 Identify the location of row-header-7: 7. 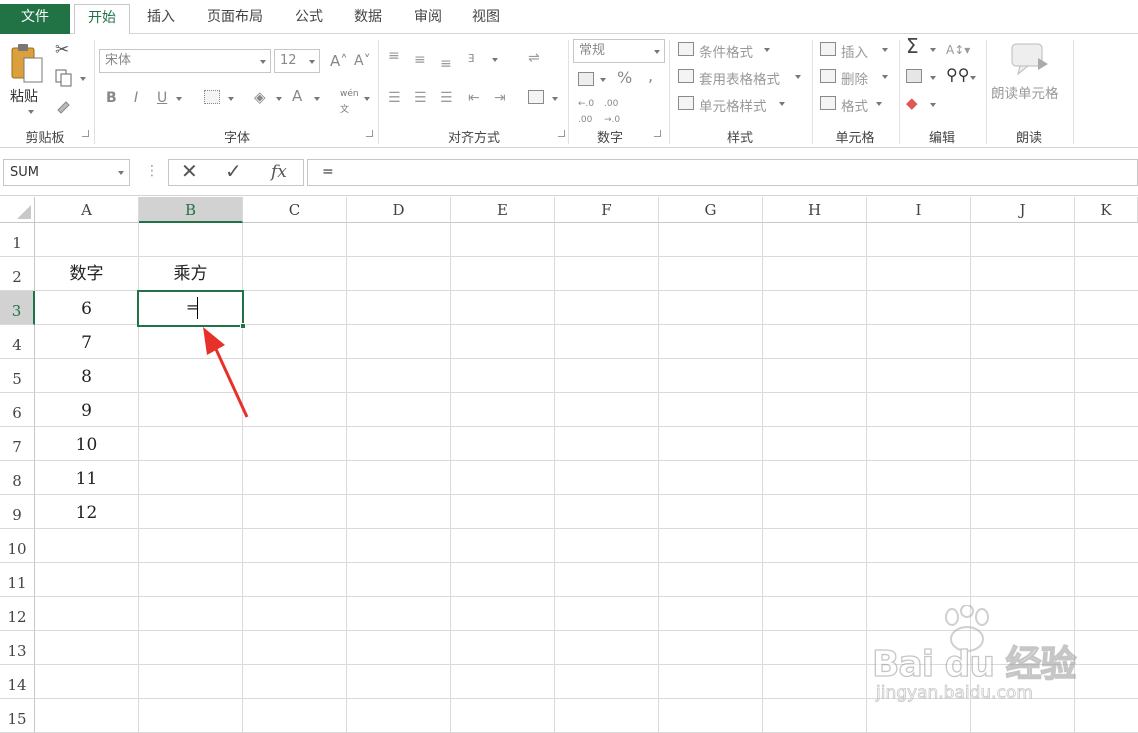
(17, 444).